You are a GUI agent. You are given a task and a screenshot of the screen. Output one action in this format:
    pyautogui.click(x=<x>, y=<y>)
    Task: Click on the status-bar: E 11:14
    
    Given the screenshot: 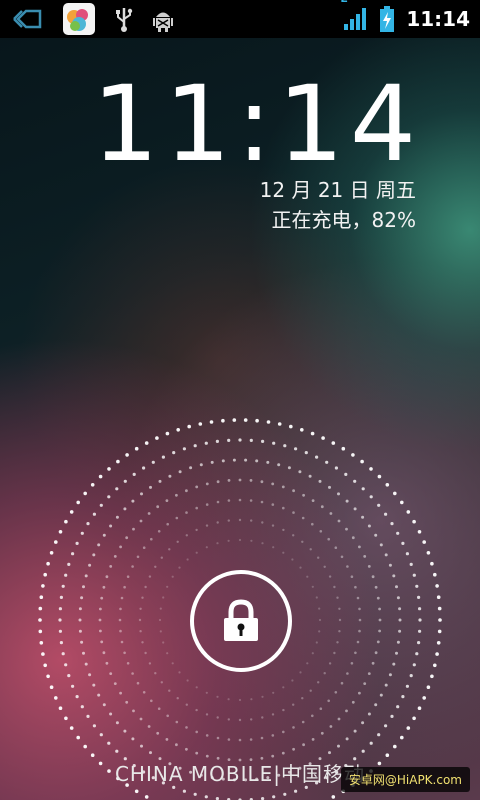 What is the action you would take?
    pyautogui.click(x=240, y=19)
    